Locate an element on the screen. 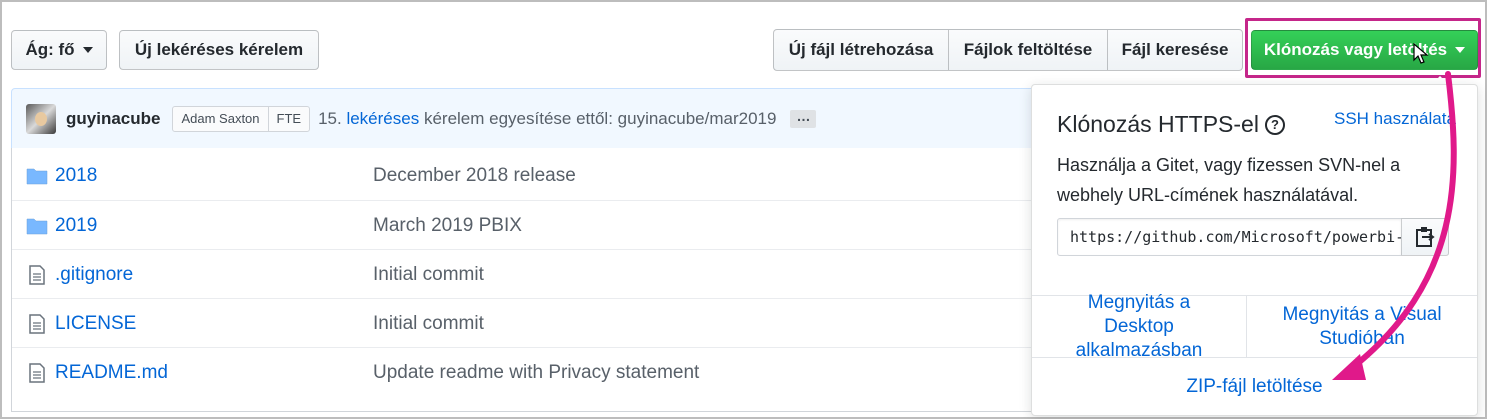 Image resolution: width=1487 pixels, height=419 pixels. file-commit-message: March 2019 PBIX is located at coordinates (447, 226).